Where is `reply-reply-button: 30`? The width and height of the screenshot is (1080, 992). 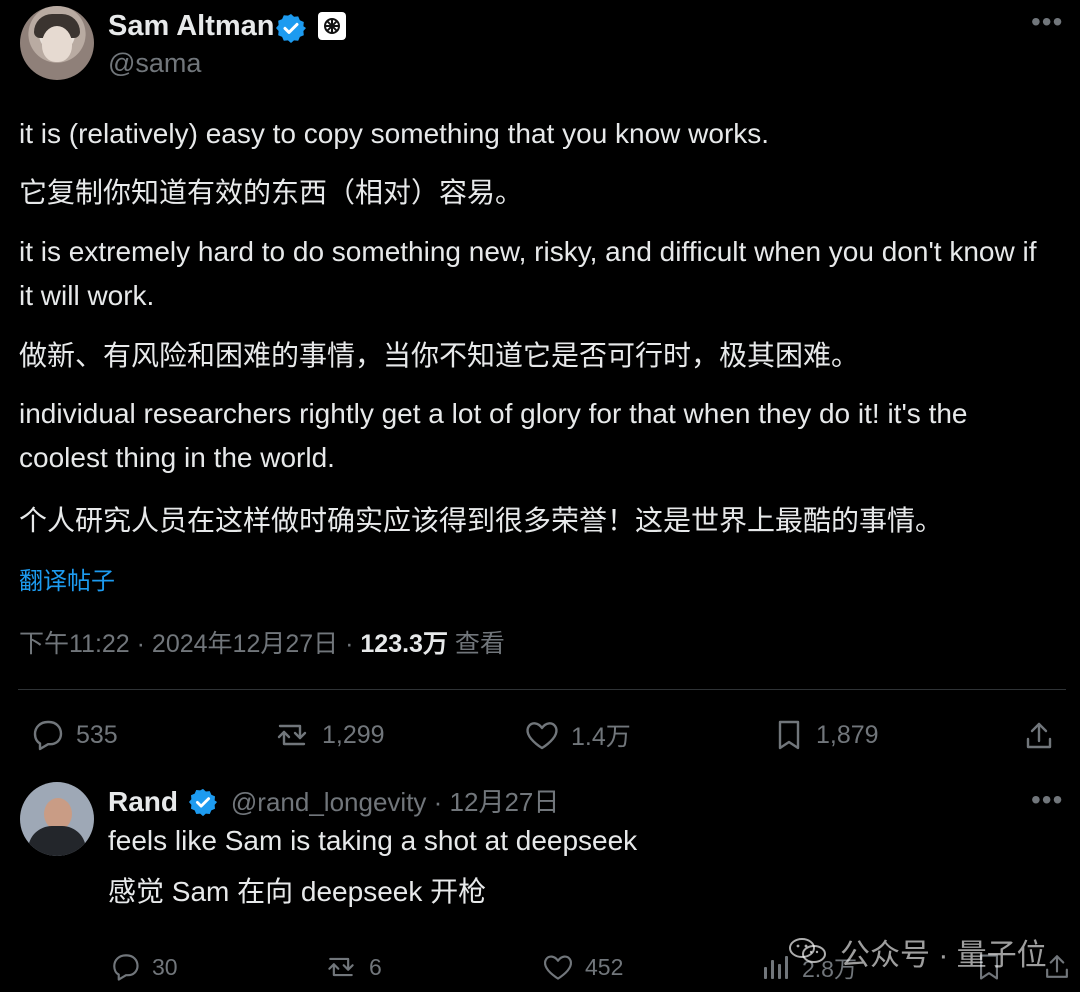
reply-reply-button: 30 is located at coordinates (143, 967).